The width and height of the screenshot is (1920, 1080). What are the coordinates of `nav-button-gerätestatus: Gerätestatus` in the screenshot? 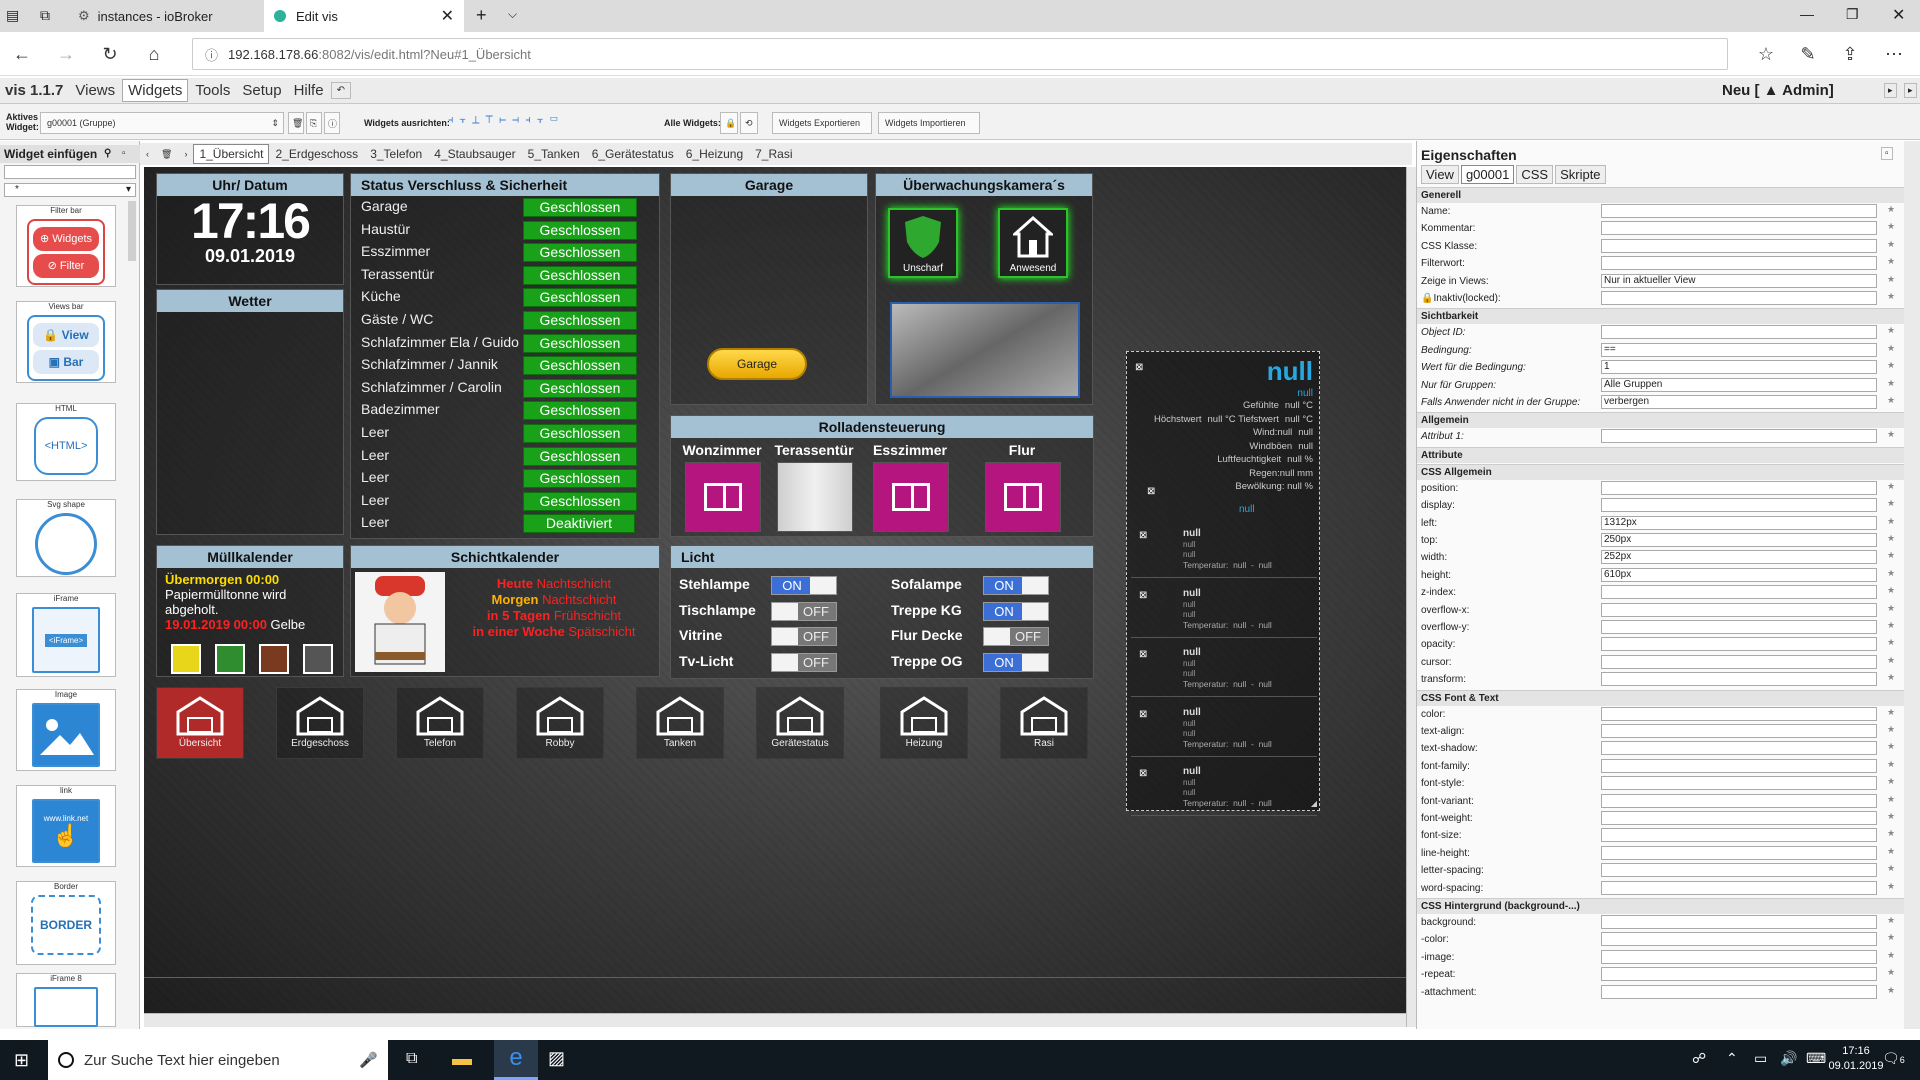 It's located at (800, 723).